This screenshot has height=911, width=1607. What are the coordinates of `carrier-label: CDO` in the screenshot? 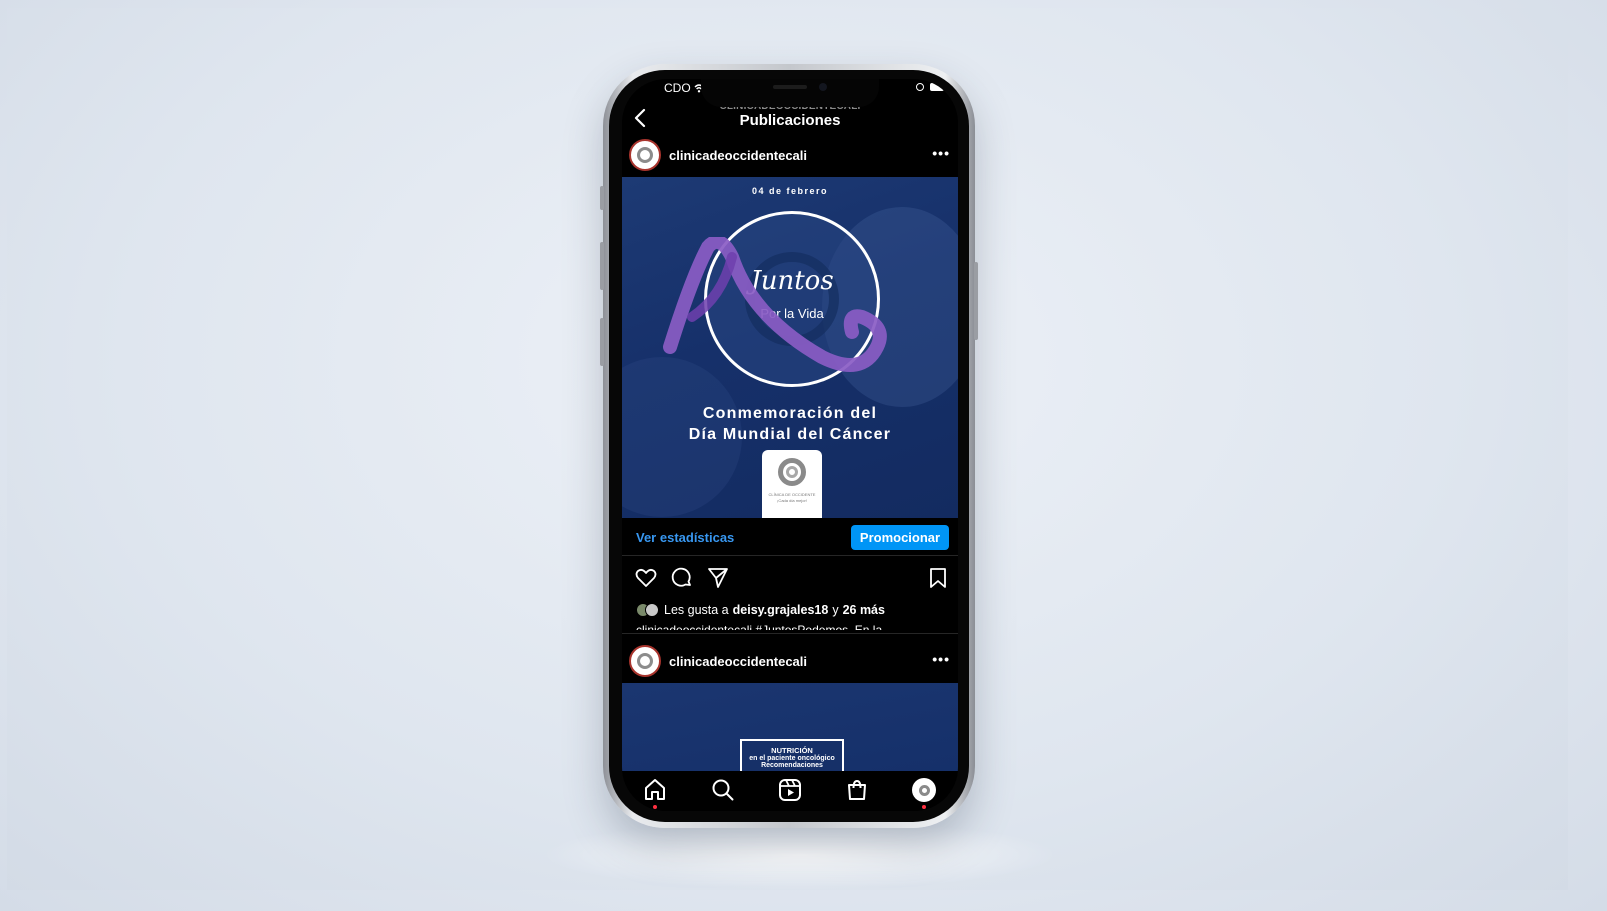 It's located at (677, 88).